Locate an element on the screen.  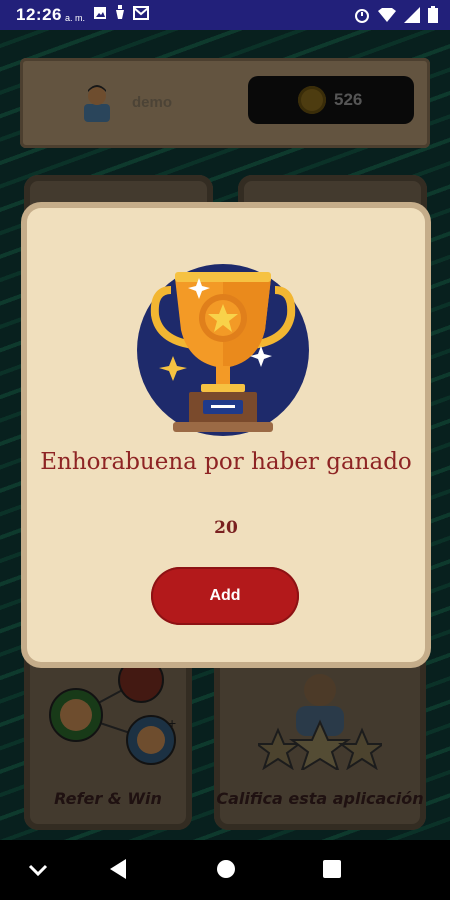
status-time: 12:26 is located at coordinates (39, 14).